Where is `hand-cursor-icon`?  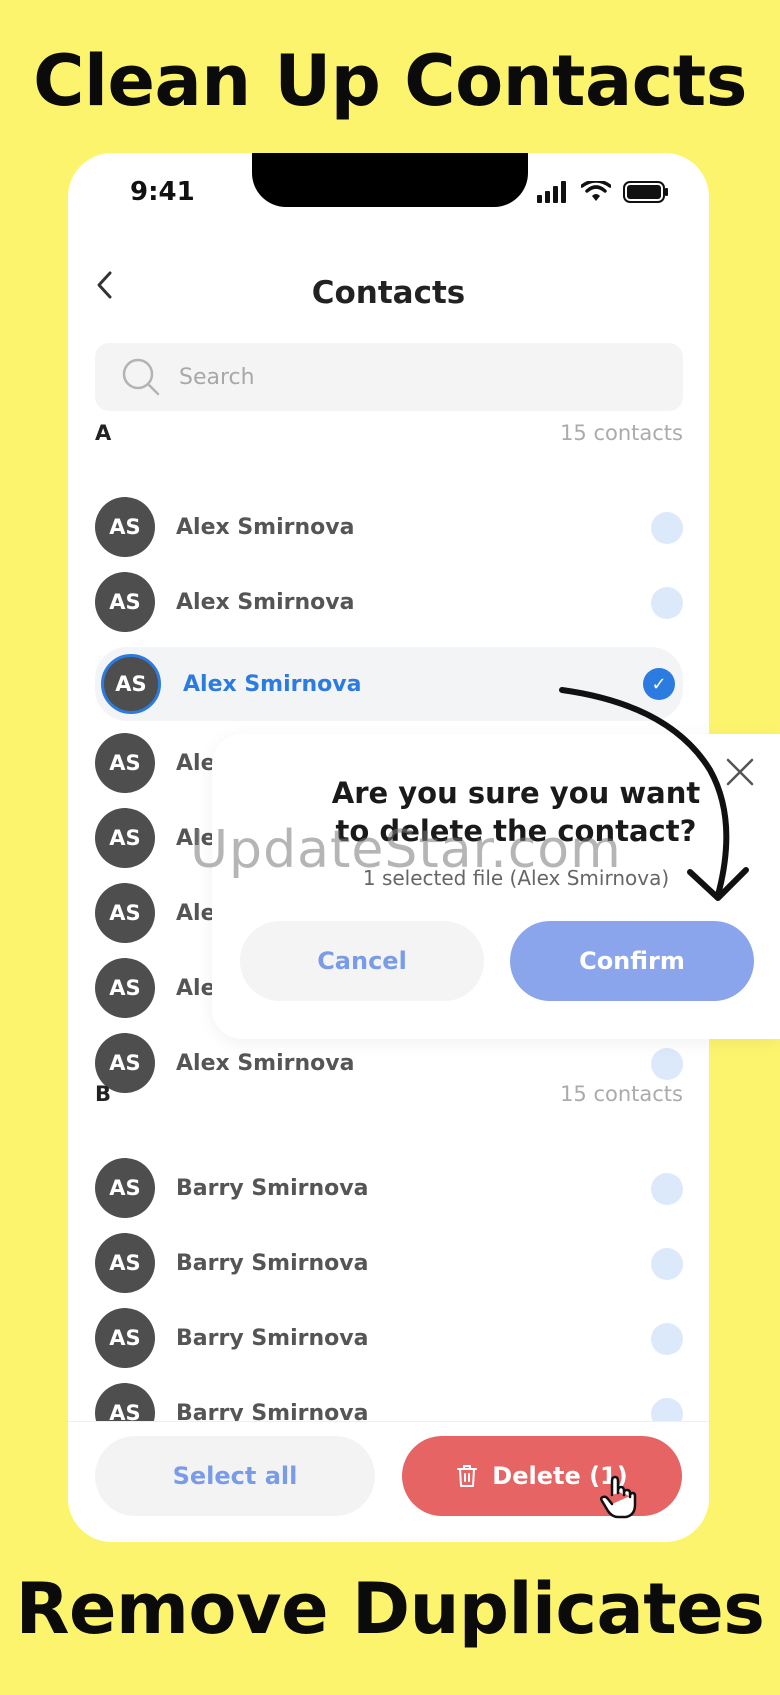
hand-cursor-icon is located at coordinates (618, 1497).